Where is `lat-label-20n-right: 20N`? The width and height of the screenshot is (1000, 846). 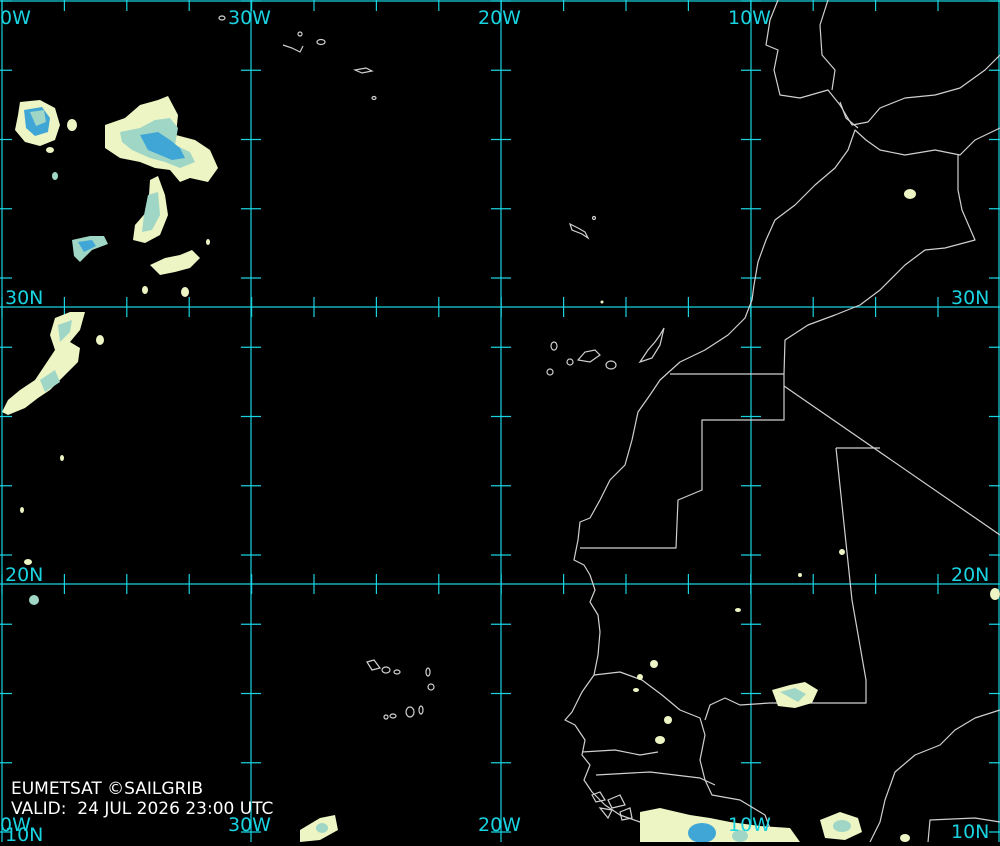 lat-label-20n-right: 20N is located at coordinates (970, 575).